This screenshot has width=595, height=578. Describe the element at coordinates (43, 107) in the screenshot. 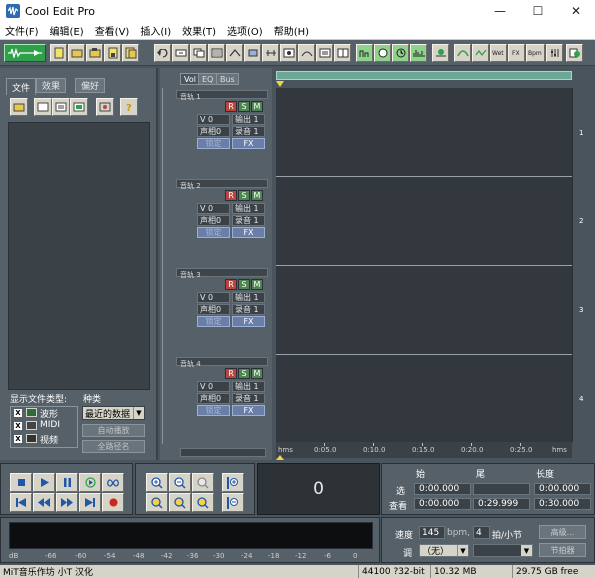

I see `import-icon` at that location.